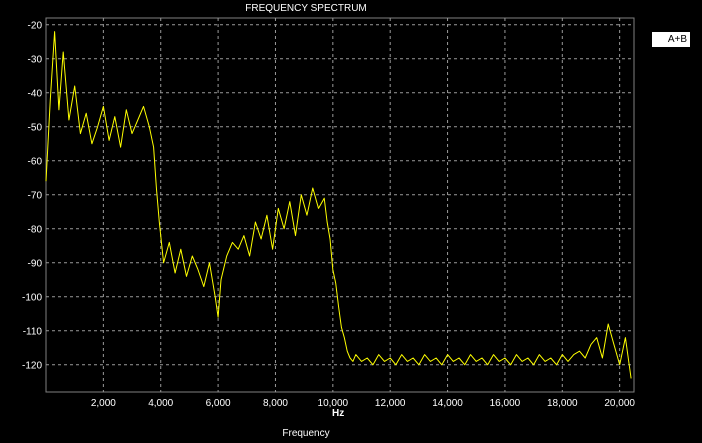 Image resolution: width=702 pixels, height=443 pixels. What do you see at coordinates (35, 93) in the screenshot?
I see `y-tick-label: -40` at bounding box center [35, 93].